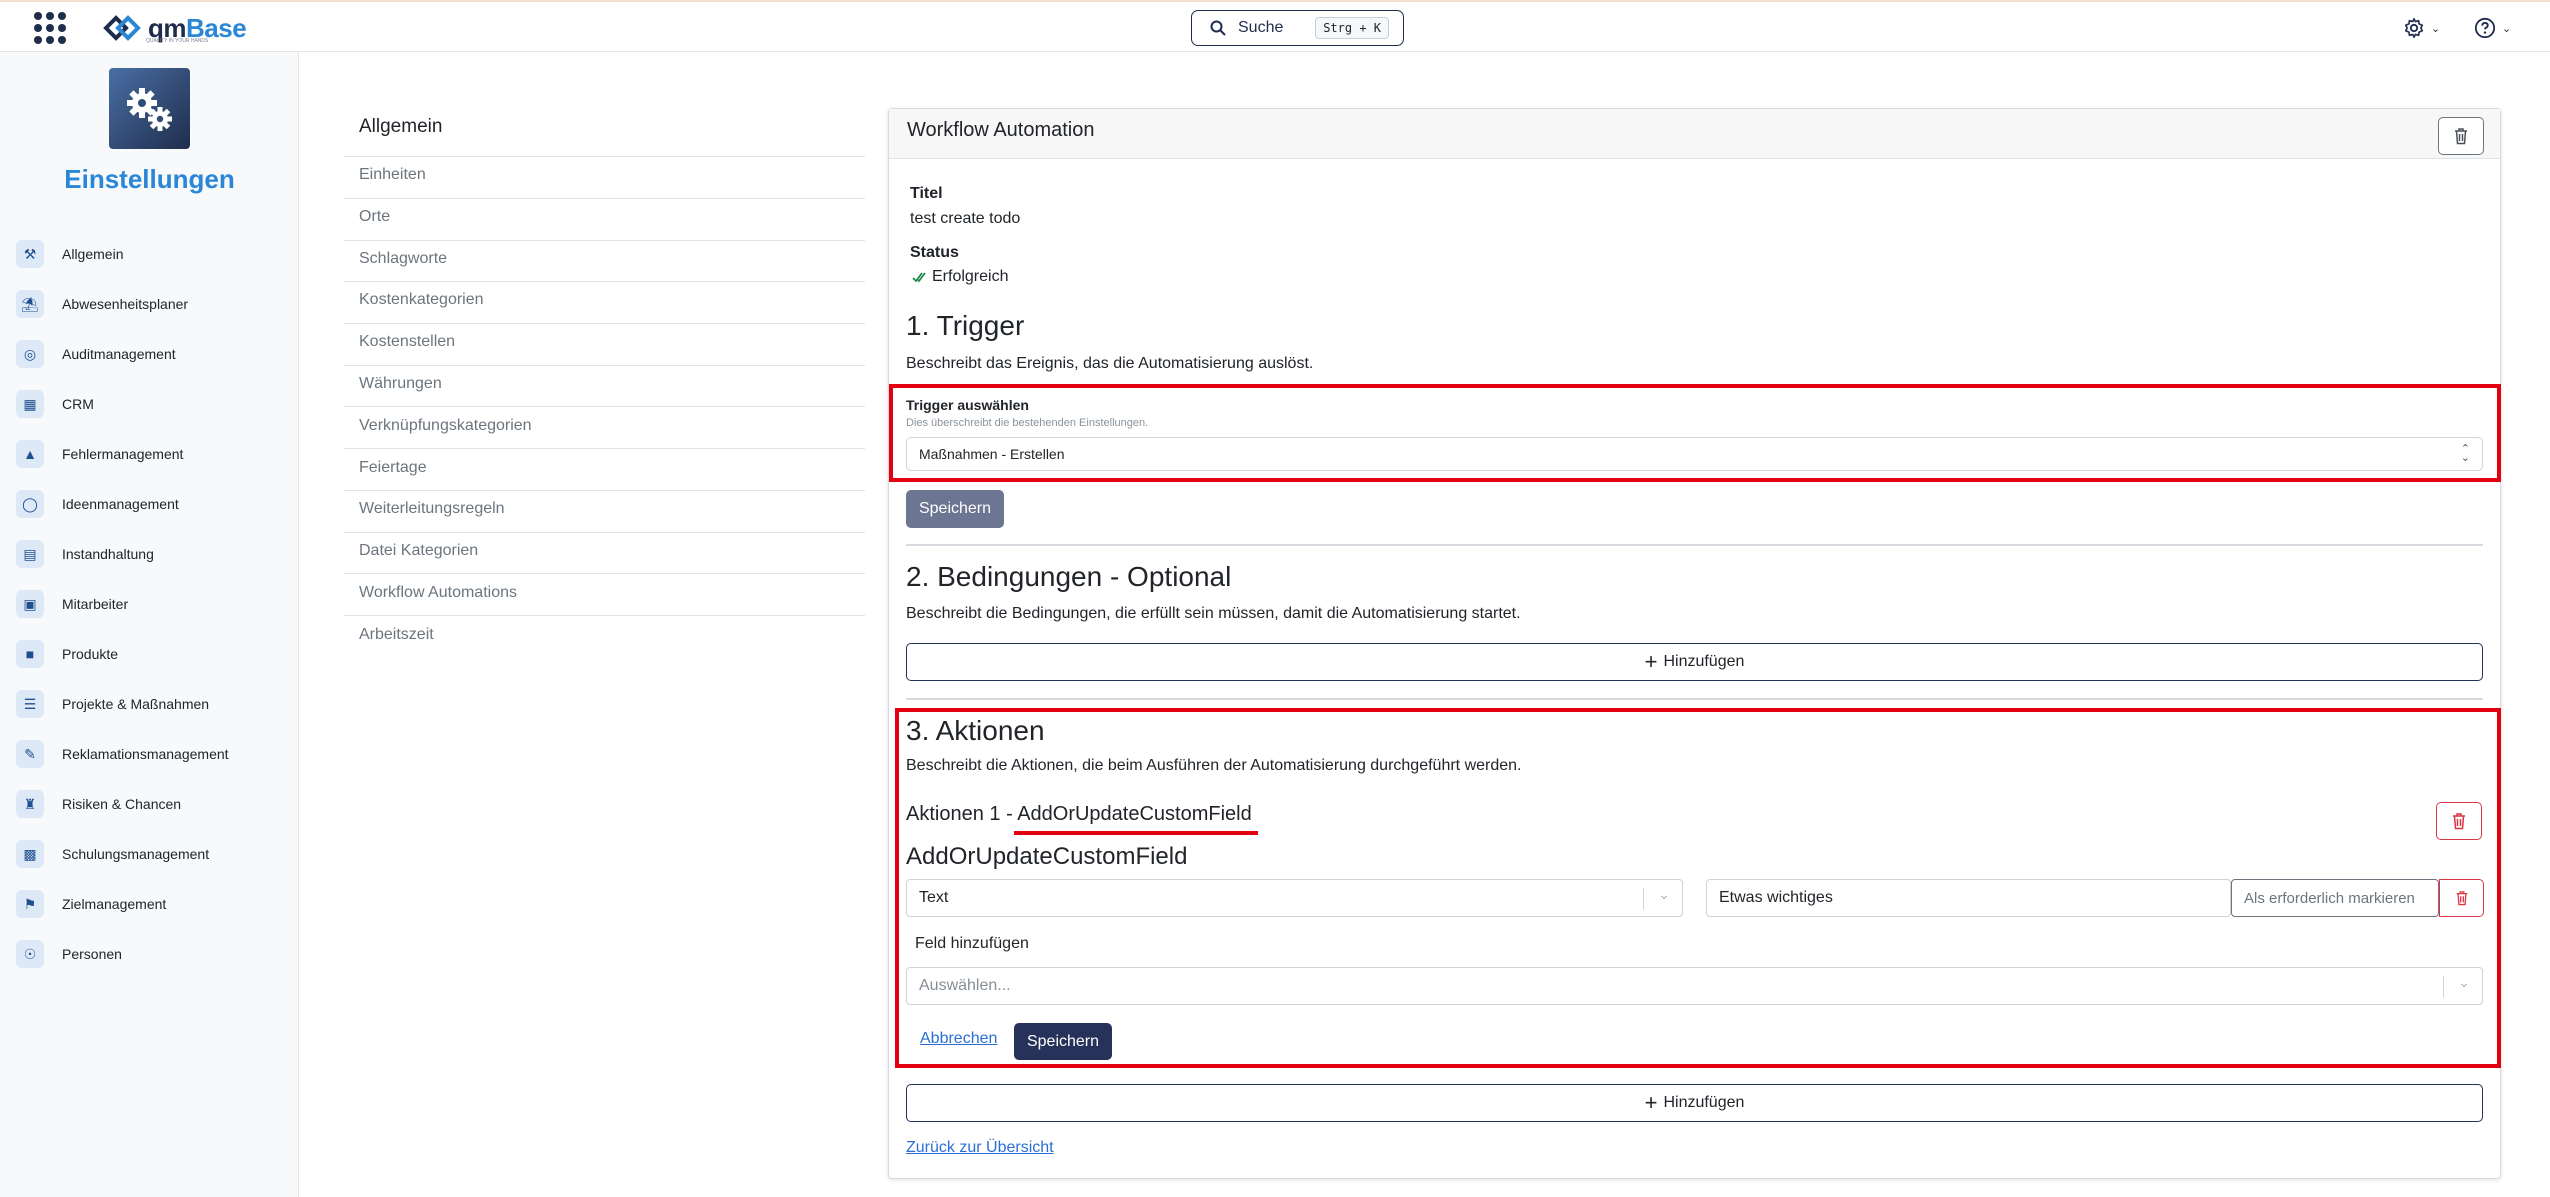  I want to click on id-card-icon: ▣, so click(30, 604).